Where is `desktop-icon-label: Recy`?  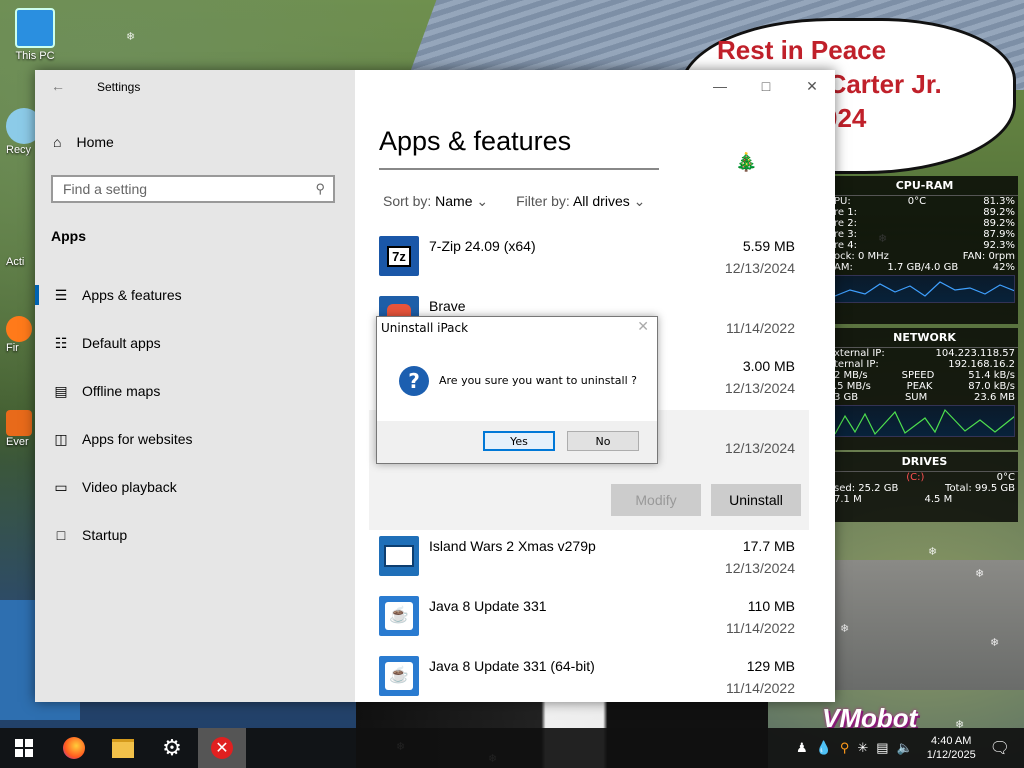
desktop-icon-label: Recy is located at coordinates (19, 150).